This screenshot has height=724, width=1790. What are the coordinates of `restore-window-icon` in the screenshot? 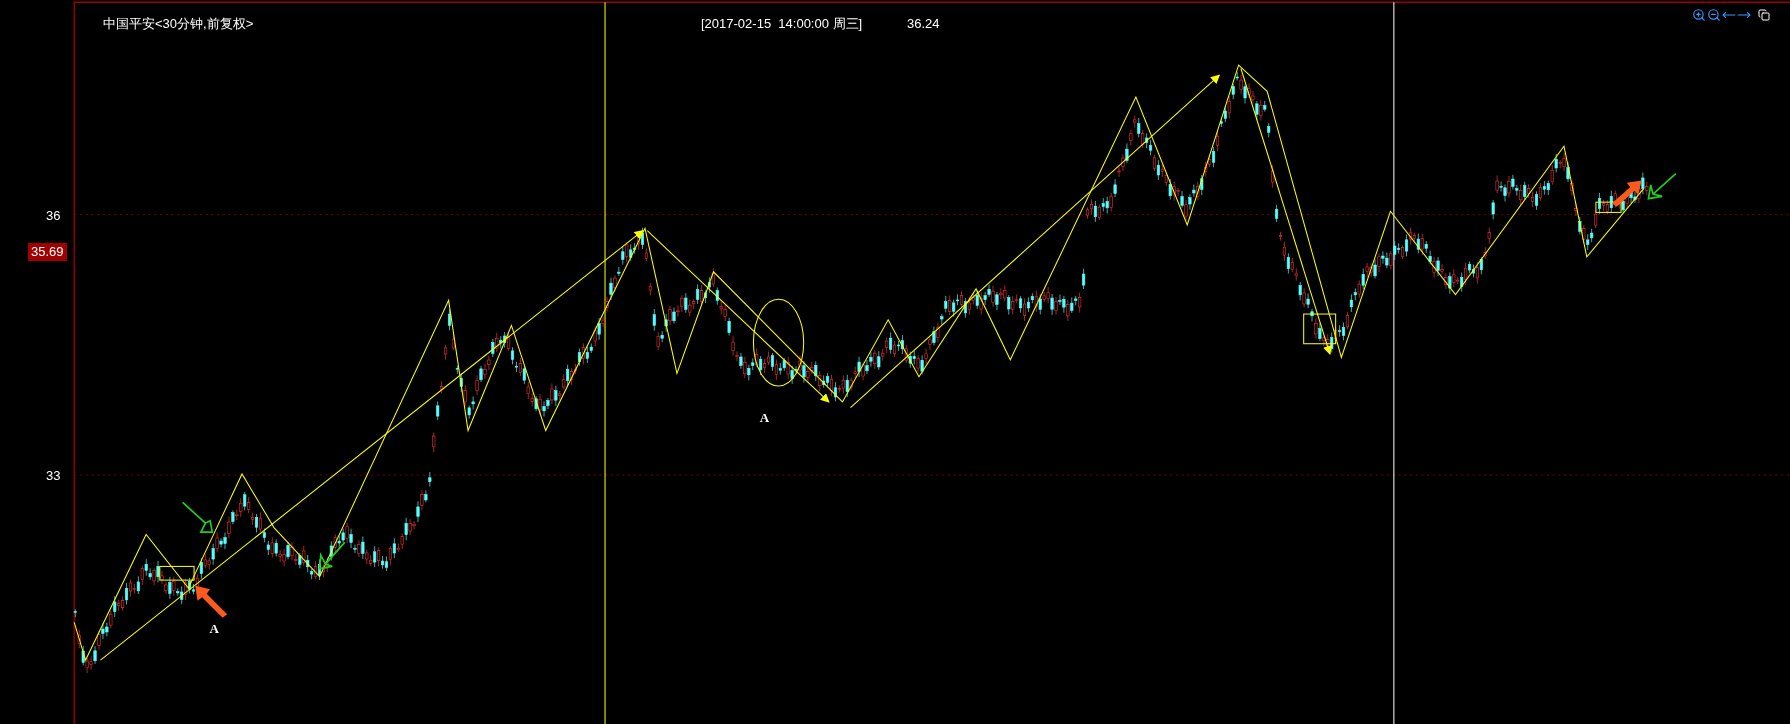 It's located at (1764, 15).